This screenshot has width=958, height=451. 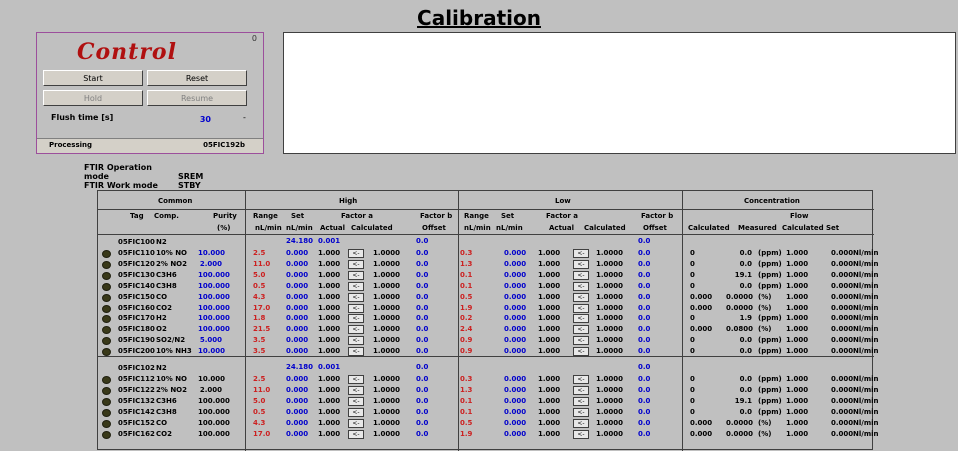 What do you see at coordinates (194, 119) in the screenshot?
I see `flush-time-value: 30` at bounding box center [194, 119].